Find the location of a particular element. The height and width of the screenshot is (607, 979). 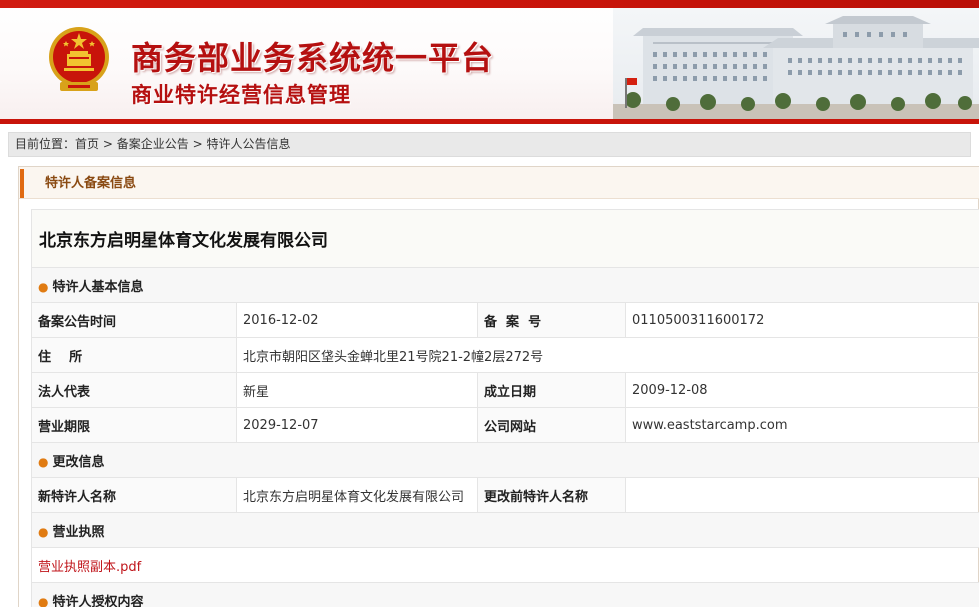

announce-time-label: 备案公告时间 is located at coordinates (134, 320).